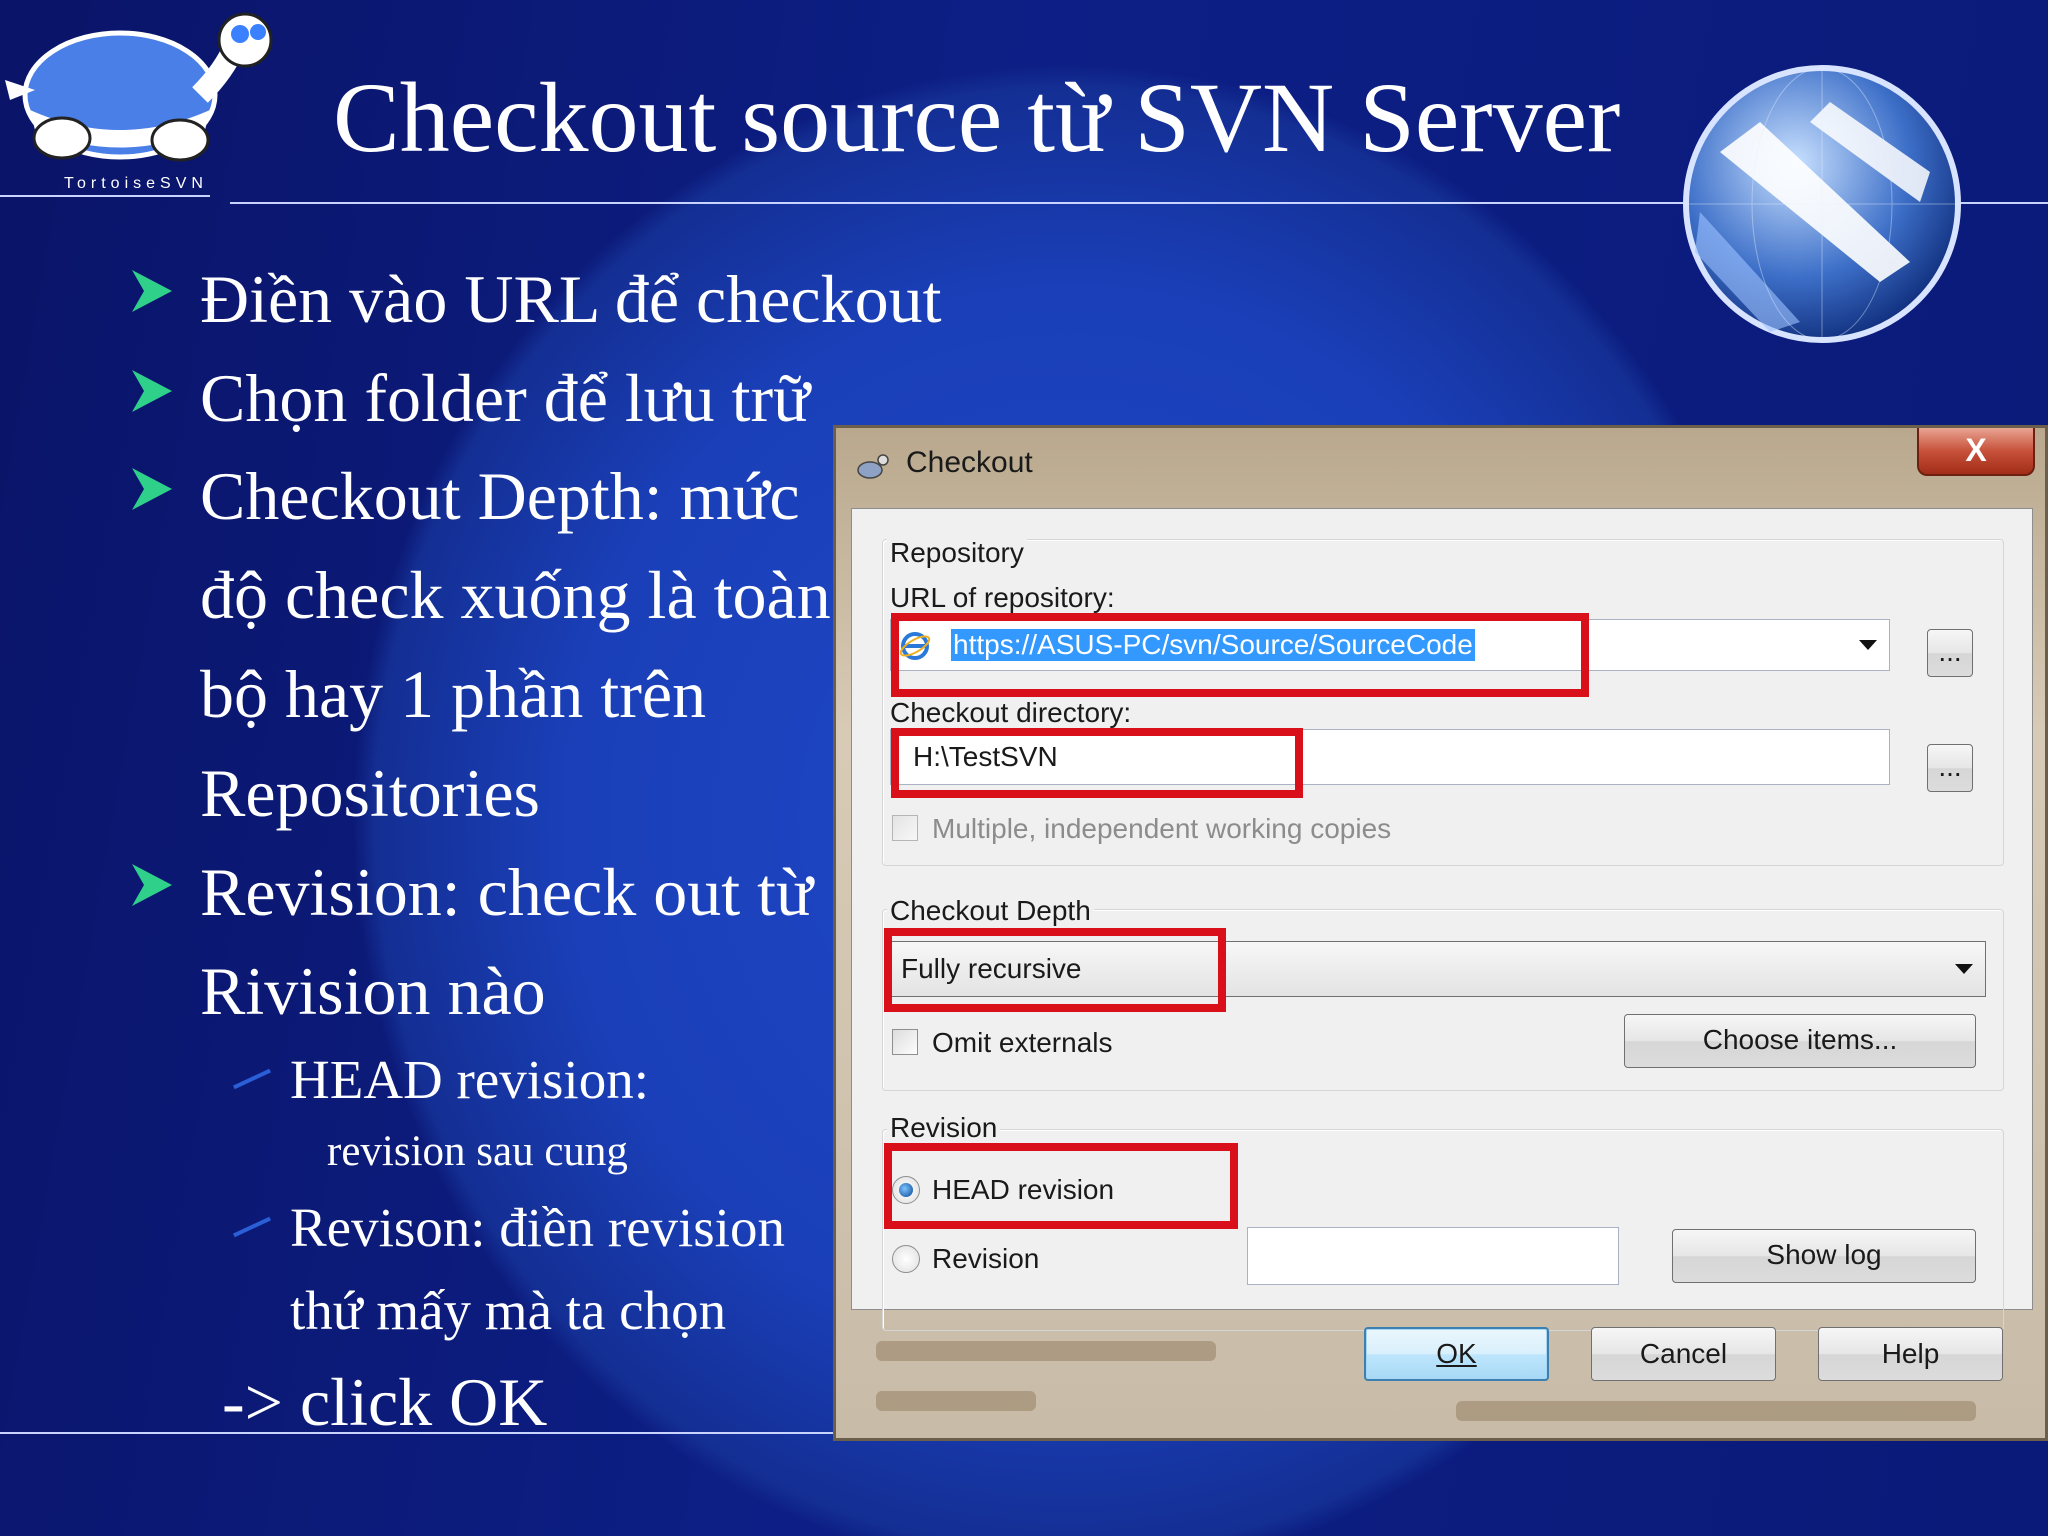  What do you see at coordinates (105, 196) in the screenshot?
I see `title-underline-left` at bounding box center [105, 196].